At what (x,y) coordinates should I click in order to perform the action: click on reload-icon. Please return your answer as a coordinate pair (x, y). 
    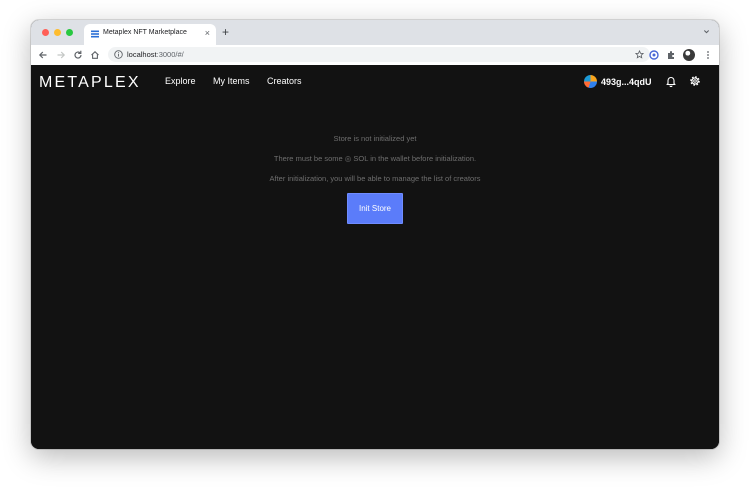
    Looking at the image, I should click on (78, 55).